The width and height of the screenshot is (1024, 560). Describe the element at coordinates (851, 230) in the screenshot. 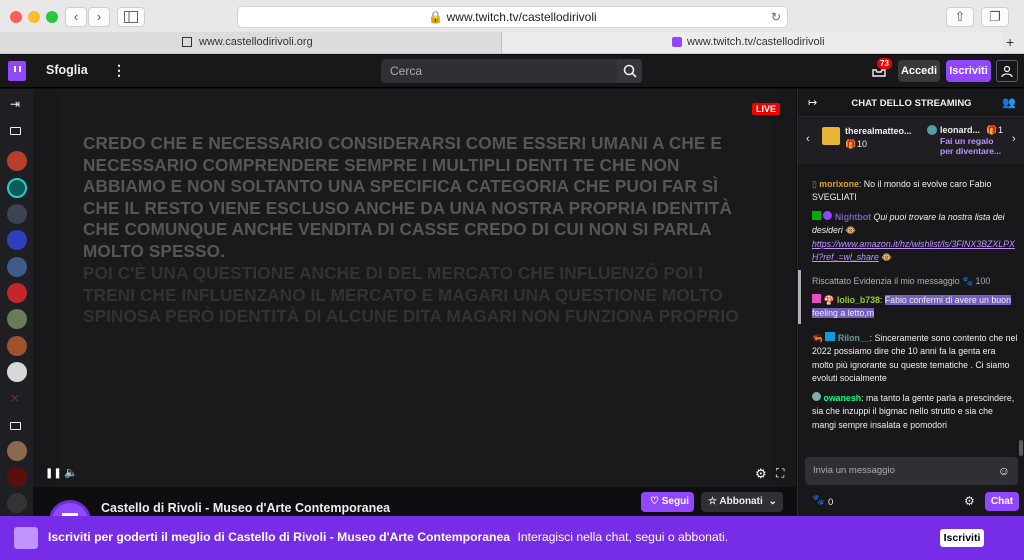

I see `emote-icon: 🐵` at that location.